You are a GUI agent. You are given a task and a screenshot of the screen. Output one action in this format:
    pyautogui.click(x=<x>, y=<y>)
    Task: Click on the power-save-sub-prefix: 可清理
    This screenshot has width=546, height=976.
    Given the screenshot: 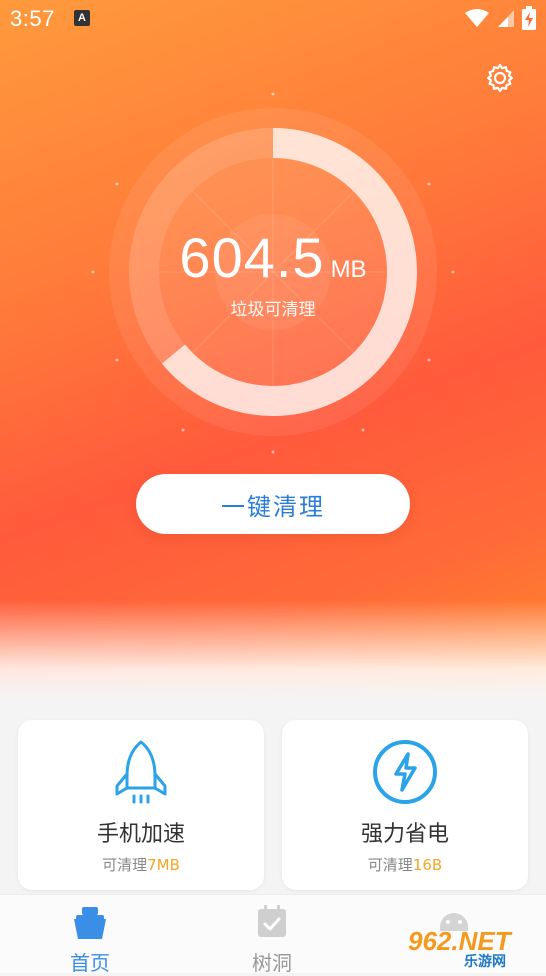 What is the action you would take?
    pyautogui.click(x=390, y=865)
    